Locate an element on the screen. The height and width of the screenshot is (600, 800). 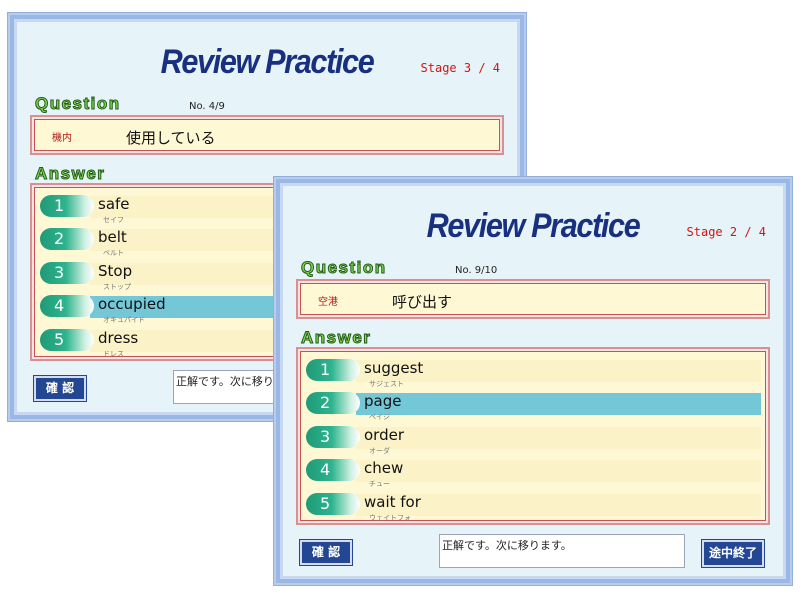
answer-reading: ウェイトフォ is located at coordinates (390, 518).